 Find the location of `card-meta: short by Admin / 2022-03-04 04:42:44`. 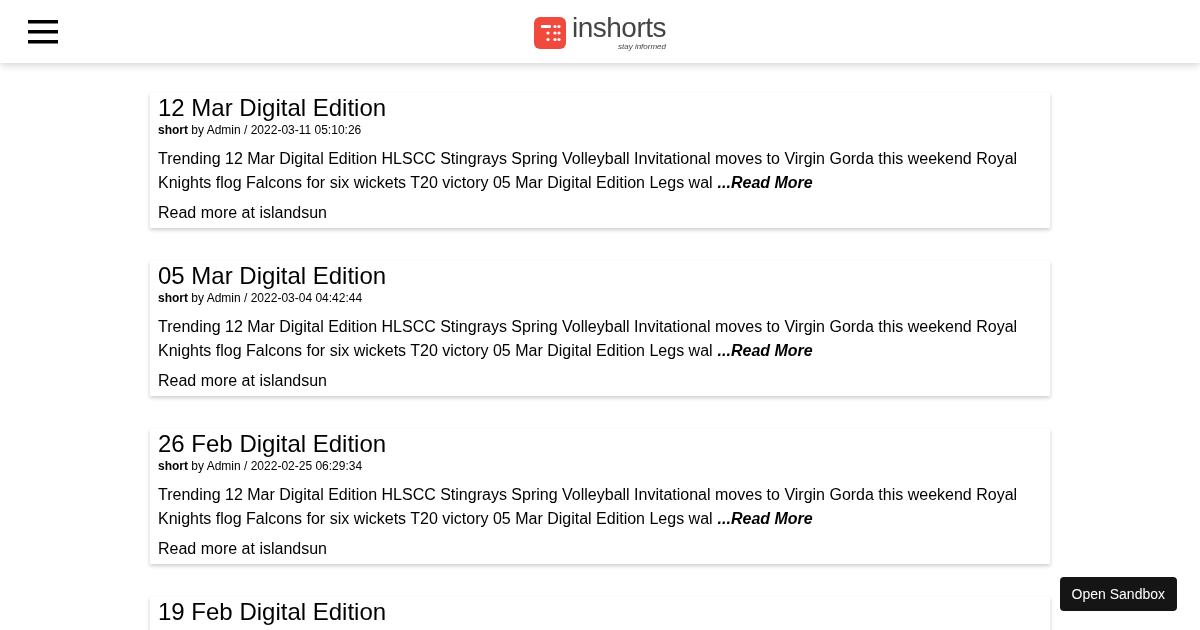

card-meta: short by Admin / 2022-03-04 04:42:44 is located at coordinates (261, 298).